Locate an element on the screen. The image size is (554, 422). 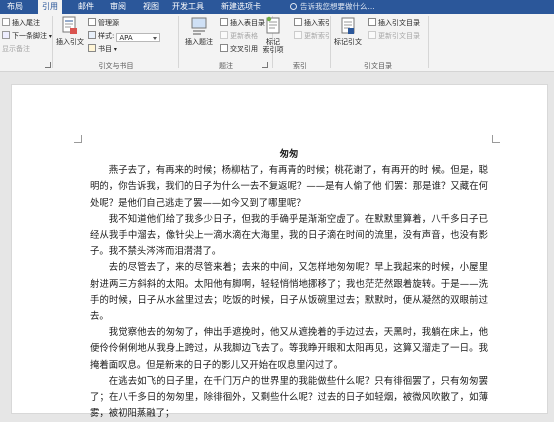
insert-endnote-button: 插入尾注 is located at coordinates (21, 23).